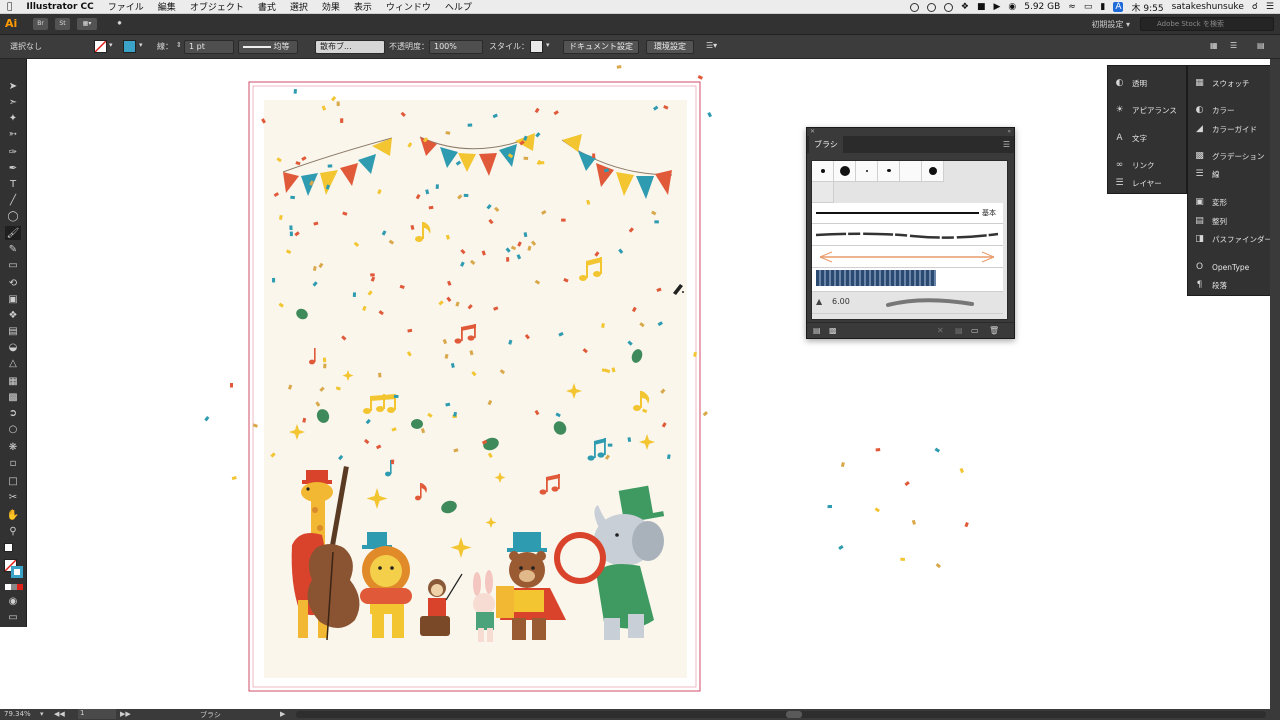  I want to click on brush-row-basic: 基本, so click(907, 213).